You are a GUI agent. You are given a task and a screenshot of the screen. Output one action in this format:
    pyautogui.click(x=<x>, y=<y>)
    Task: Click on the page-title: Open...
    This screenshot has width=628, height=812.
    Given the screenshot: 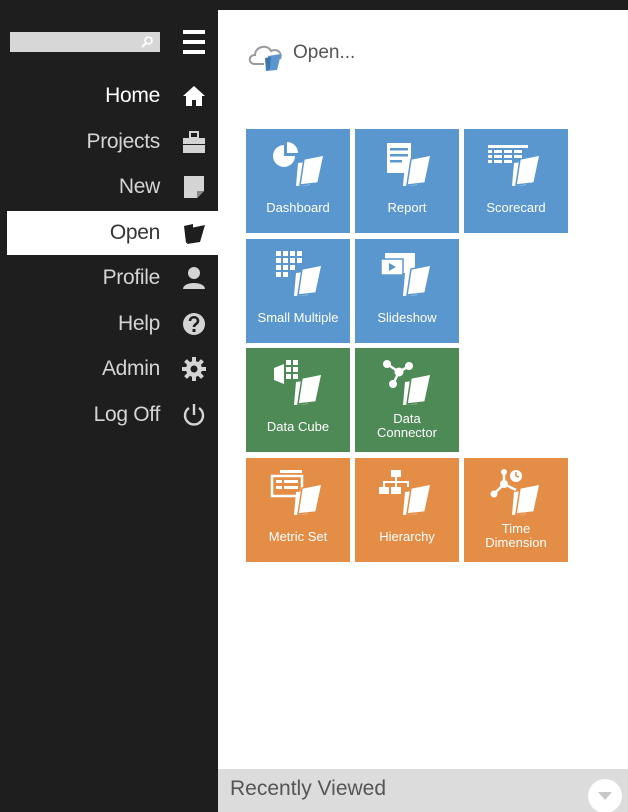 What is the action you would take?
    pyautogui.click(x=324, y=52)
    